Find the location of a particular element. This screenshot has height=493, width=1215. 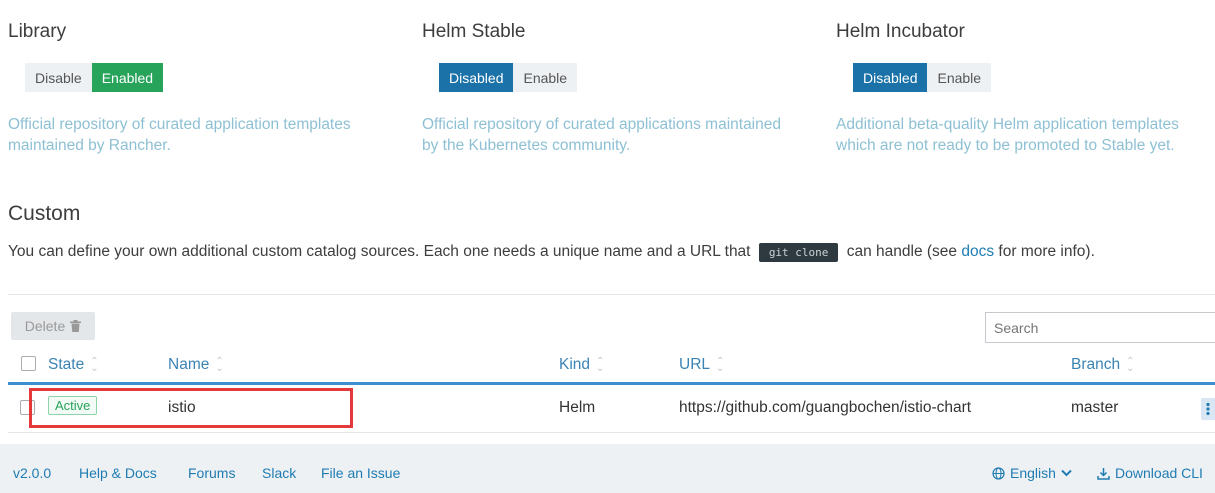

download-cli-link: Download CLI is located at coordinates (1150, 473).